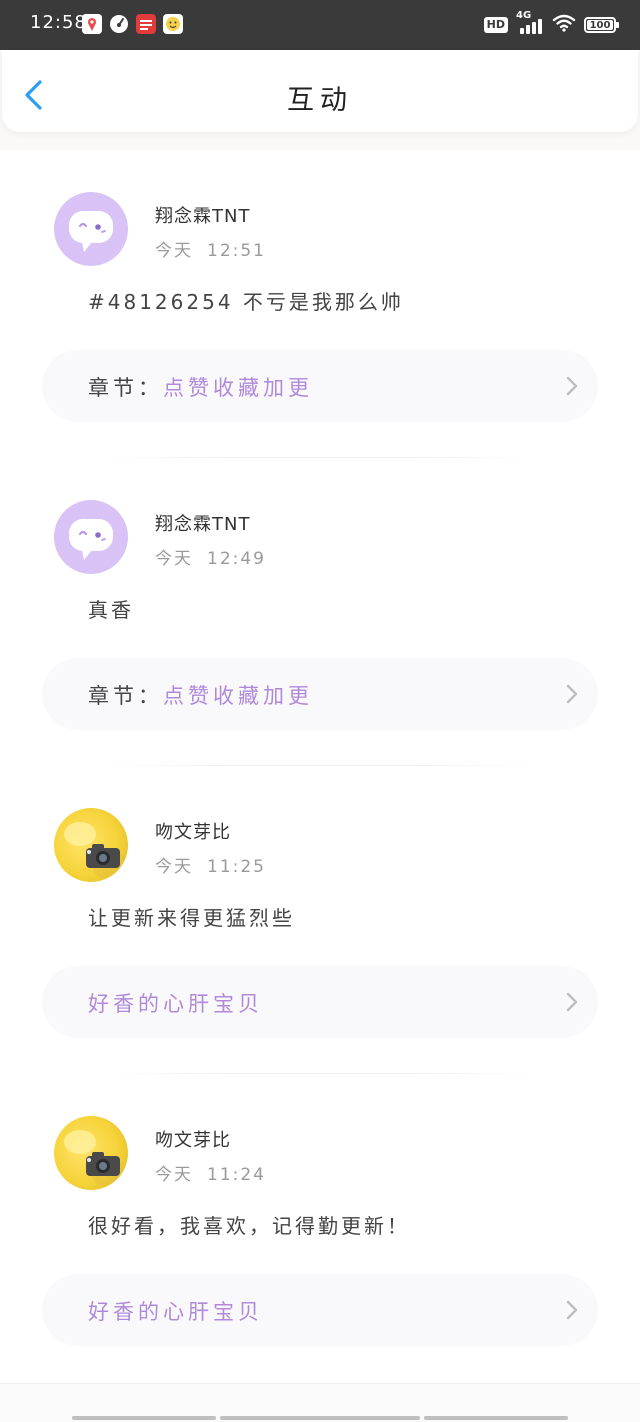  What do you see at coordinates (320, 25) in the screenshot?
I see `status-bar: 12:58 HD 4G 100` at bounding box center [320, 25].